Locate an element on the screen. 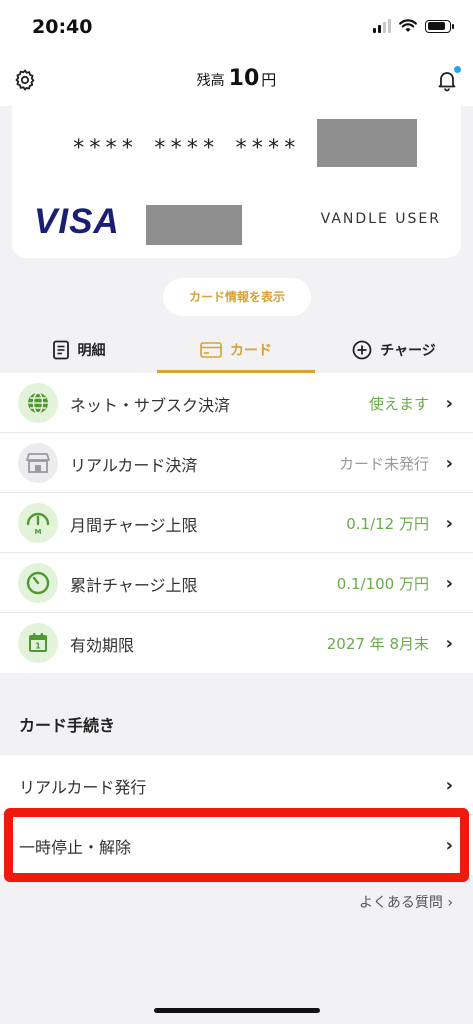 Image resolution: width=473 pixels, height=1024 pixels. row-online-payment: ネット・サブスク決済 使えます › is located at coordinates (236, 403).